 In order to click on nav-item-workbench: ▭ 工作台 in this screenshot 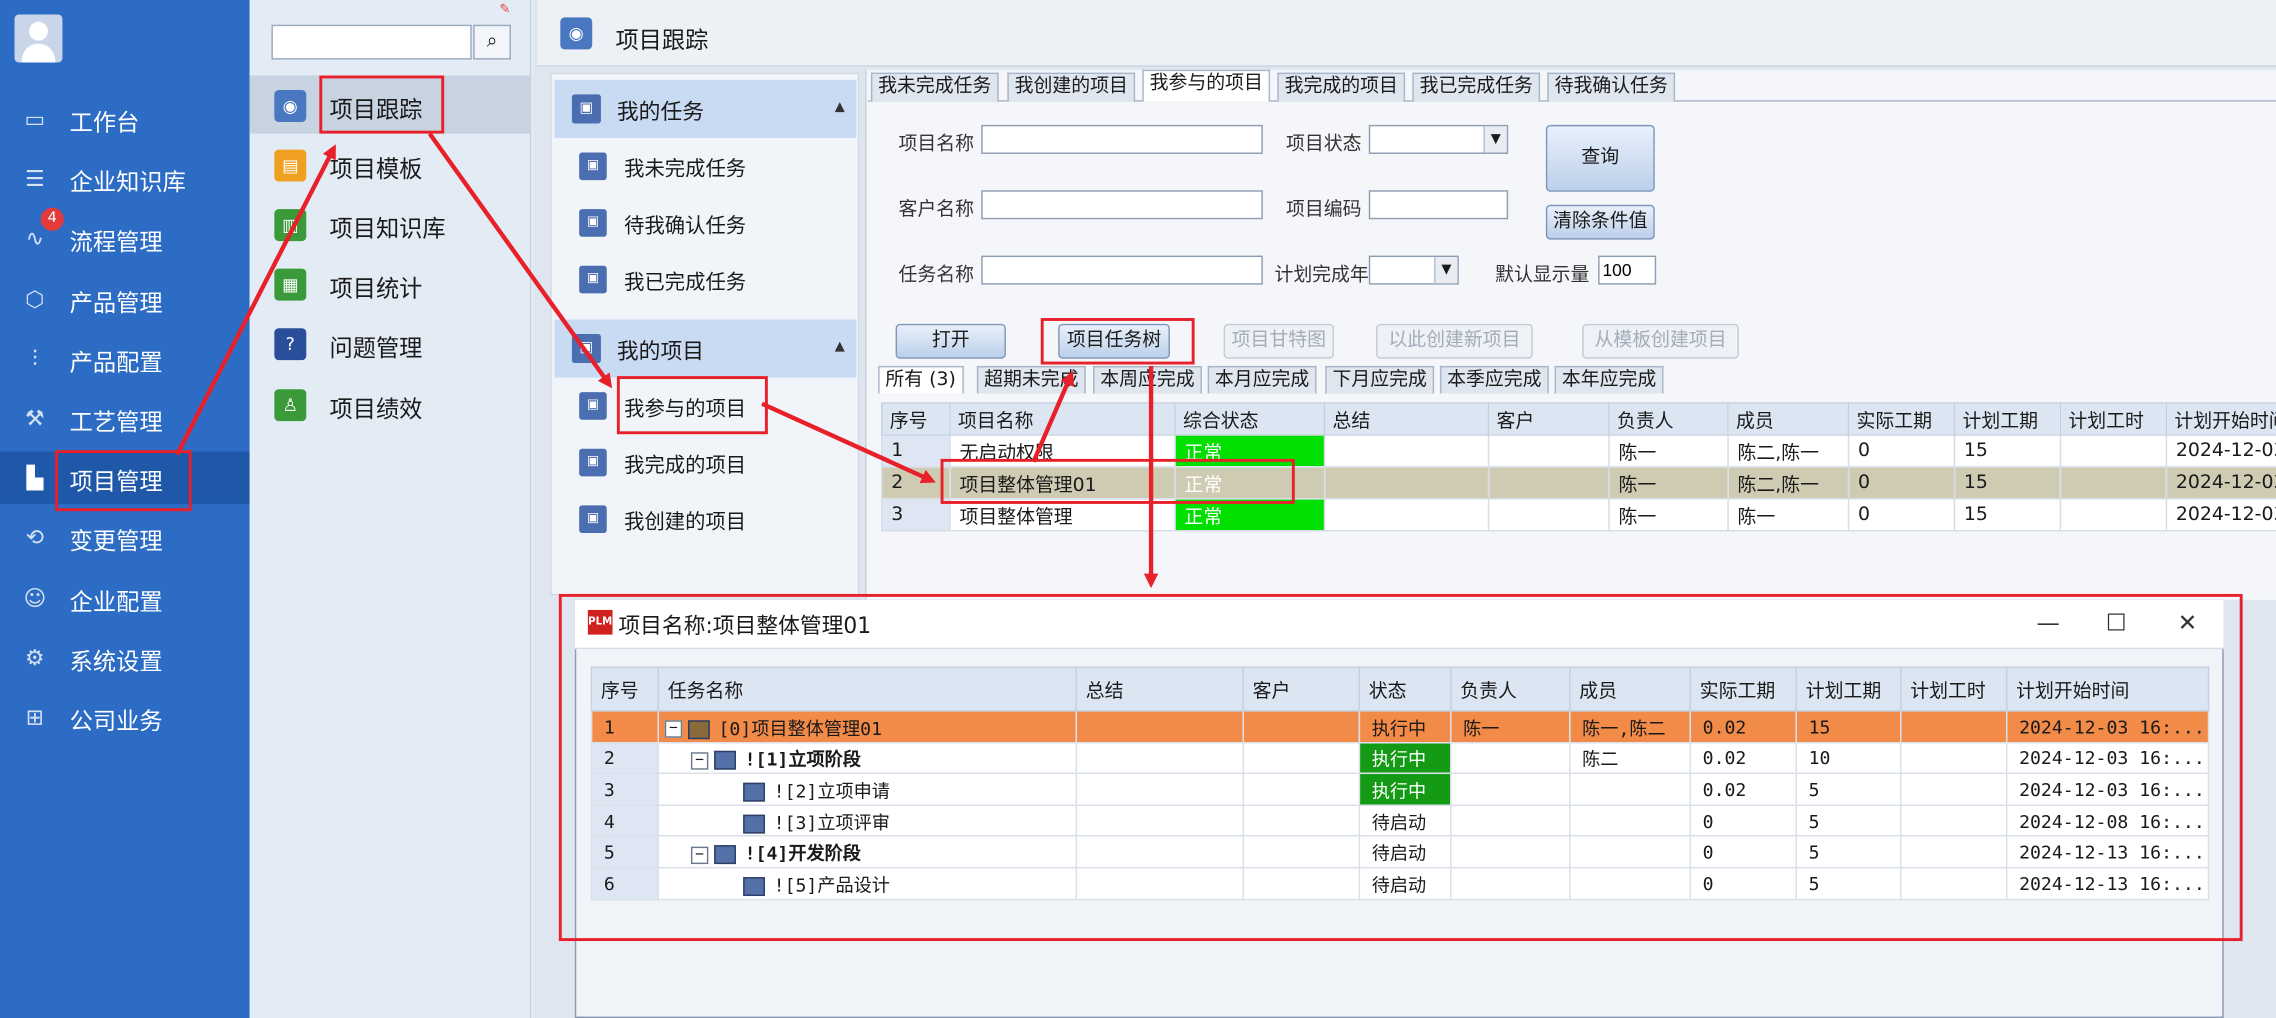, I will do `click(125, 119)`.